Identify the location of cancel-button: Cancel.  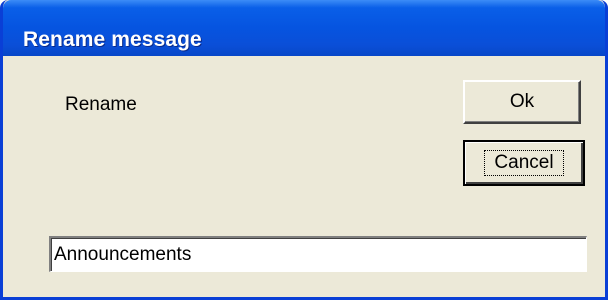
(524, 163).